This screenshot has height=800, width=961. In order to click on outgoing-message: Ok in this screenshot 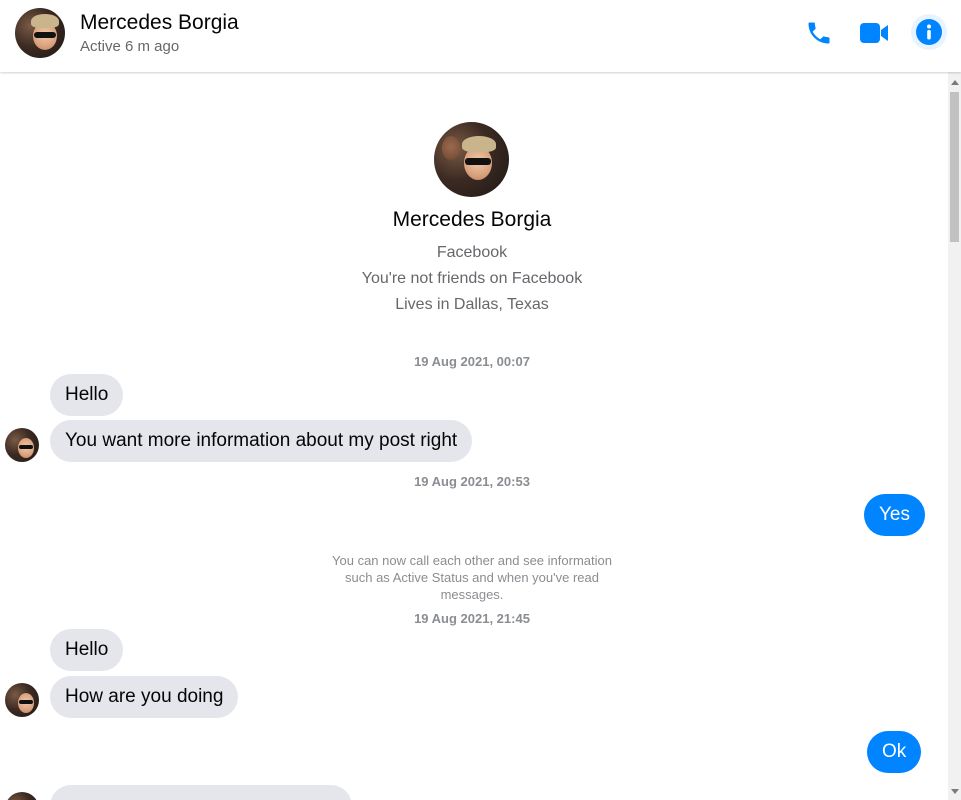, I will do `click(894, 752)`.